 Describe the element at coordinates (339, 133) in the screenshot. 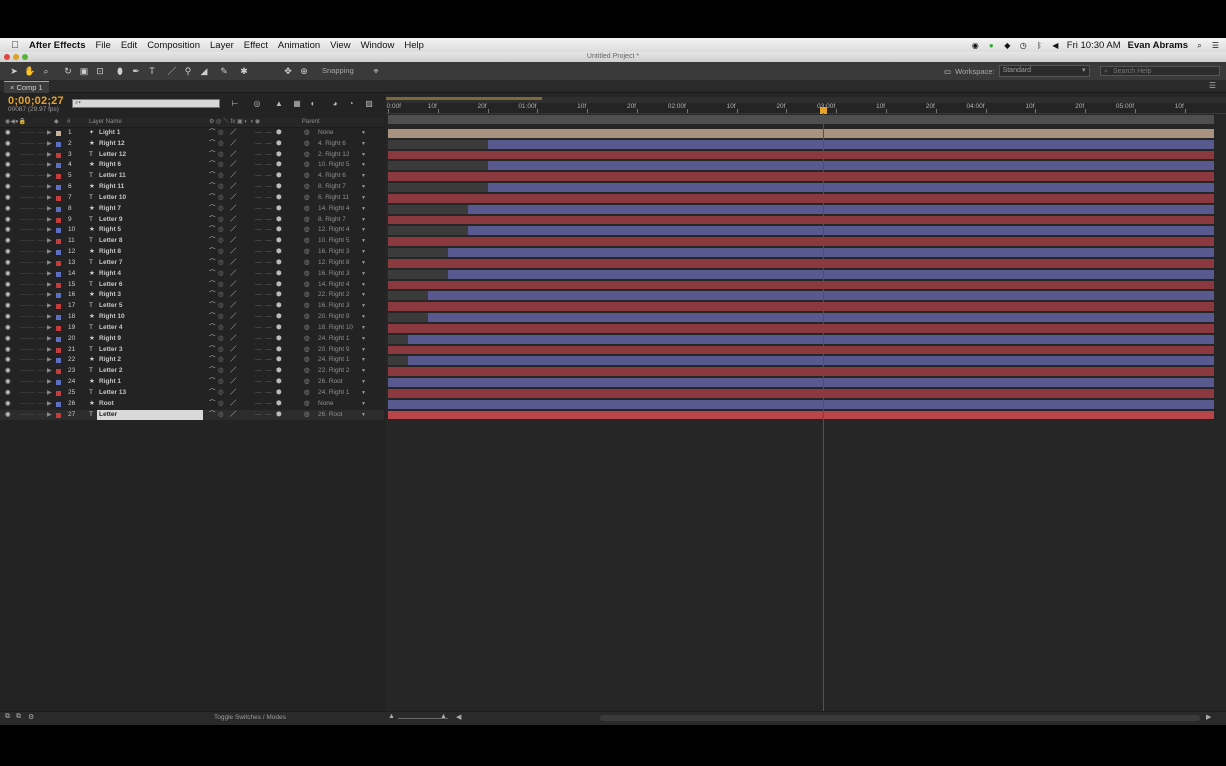

I see `parent-select: None` at that location.